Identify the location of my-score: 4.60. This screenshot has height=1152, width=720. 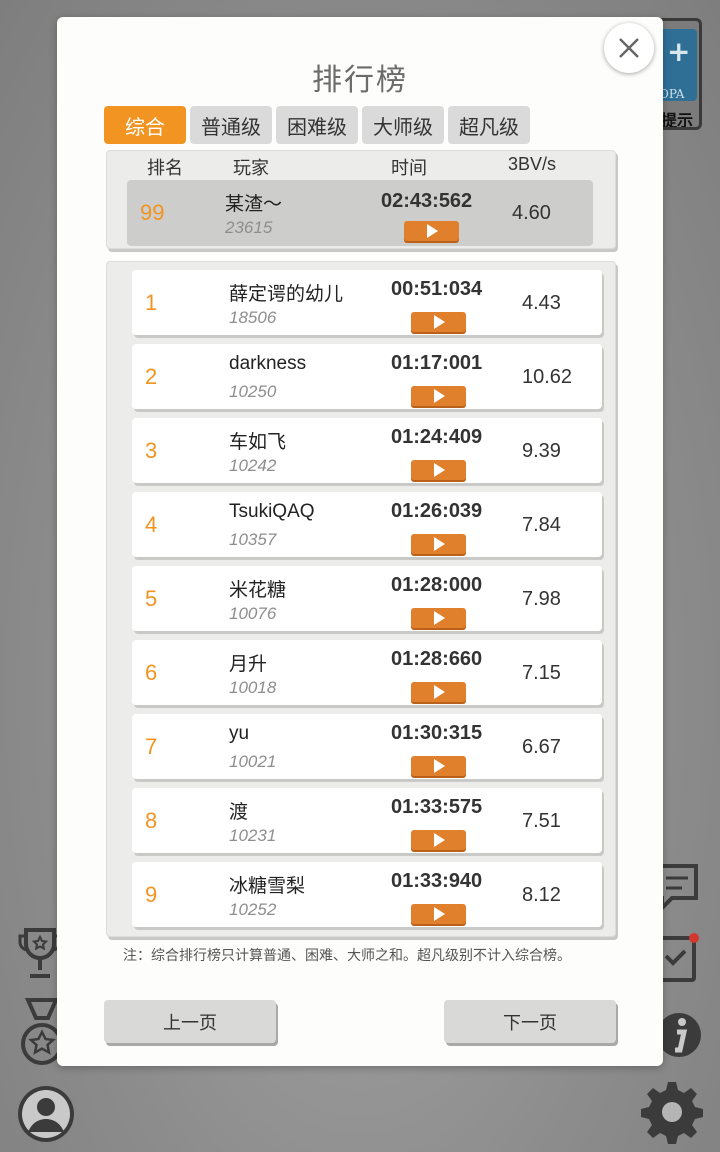
(531, 213).